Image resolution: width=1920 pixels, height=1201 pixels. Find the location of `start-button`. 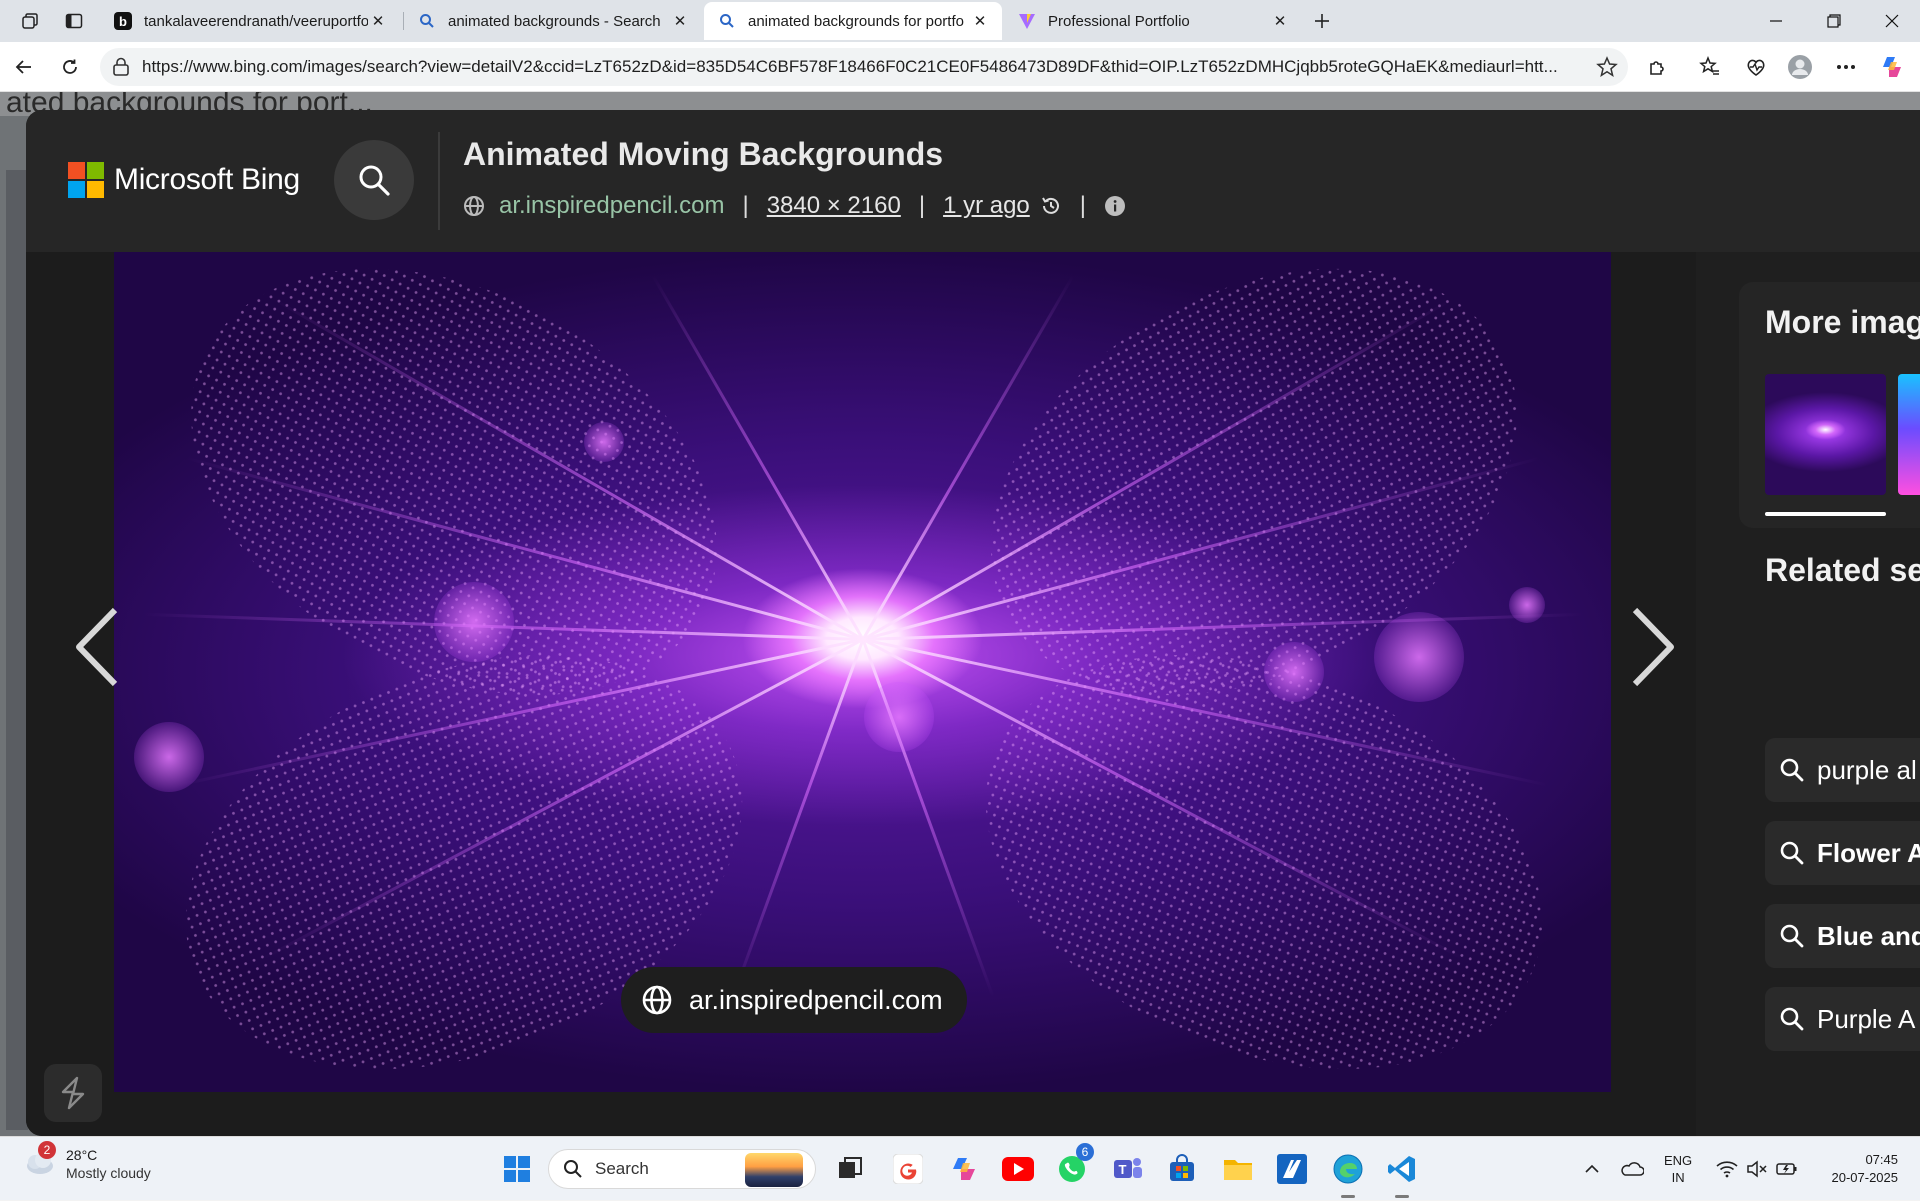

start-button is located at coordinates (517, 1169).